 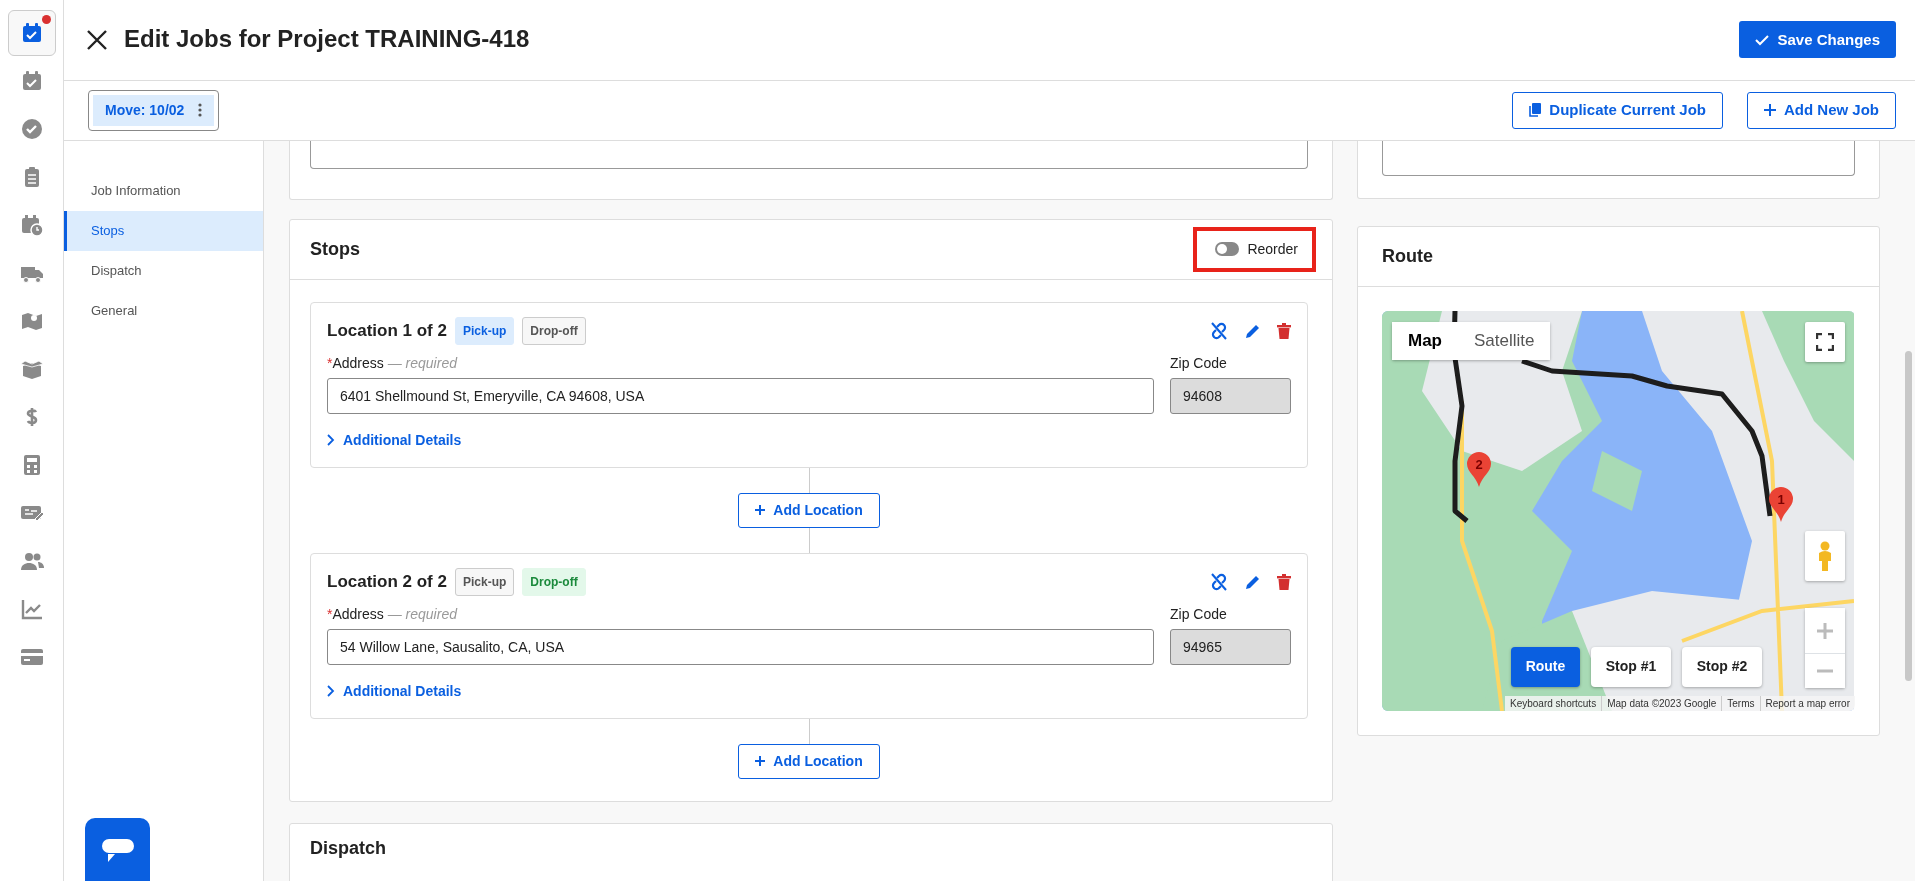 What do you see at coordinates (1272, 249) in the screenshot?
I see `toggle-label: Reorder` at bounding box center [1272, 249].